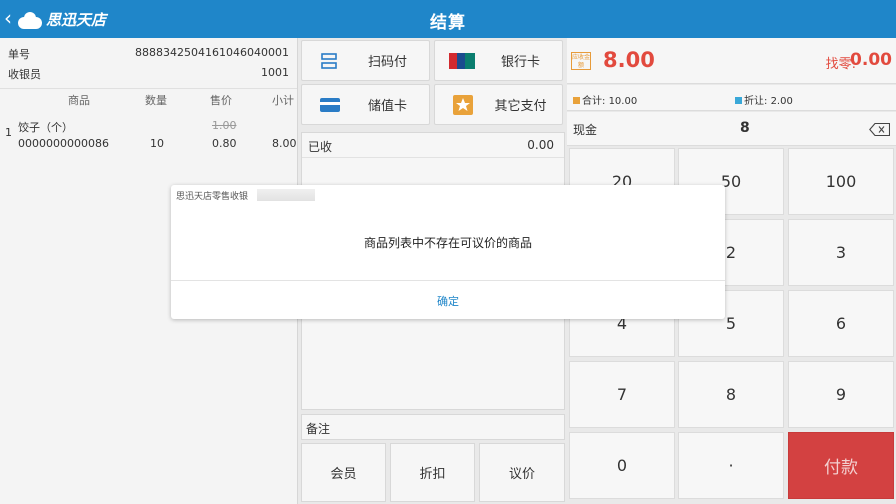 This screenshot has height=504, width=896. What do you see at coordinates (447, 243) in the screenshot?
I see `dialog-message: 商品列表中不存在可议价的商品` at bounding box center [447, 243].